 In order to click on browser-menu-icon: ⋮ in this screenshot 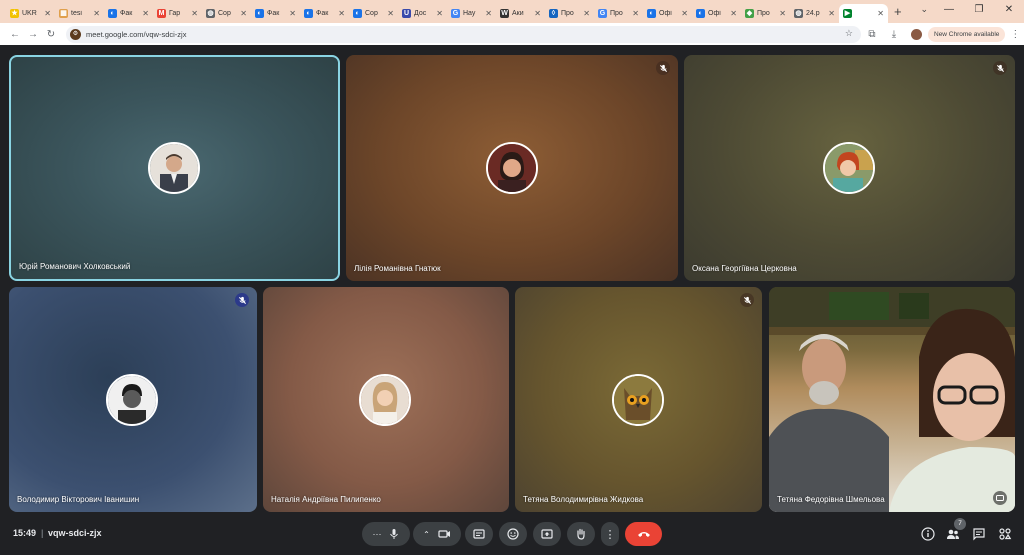, I will do `click(1015, 34)`.